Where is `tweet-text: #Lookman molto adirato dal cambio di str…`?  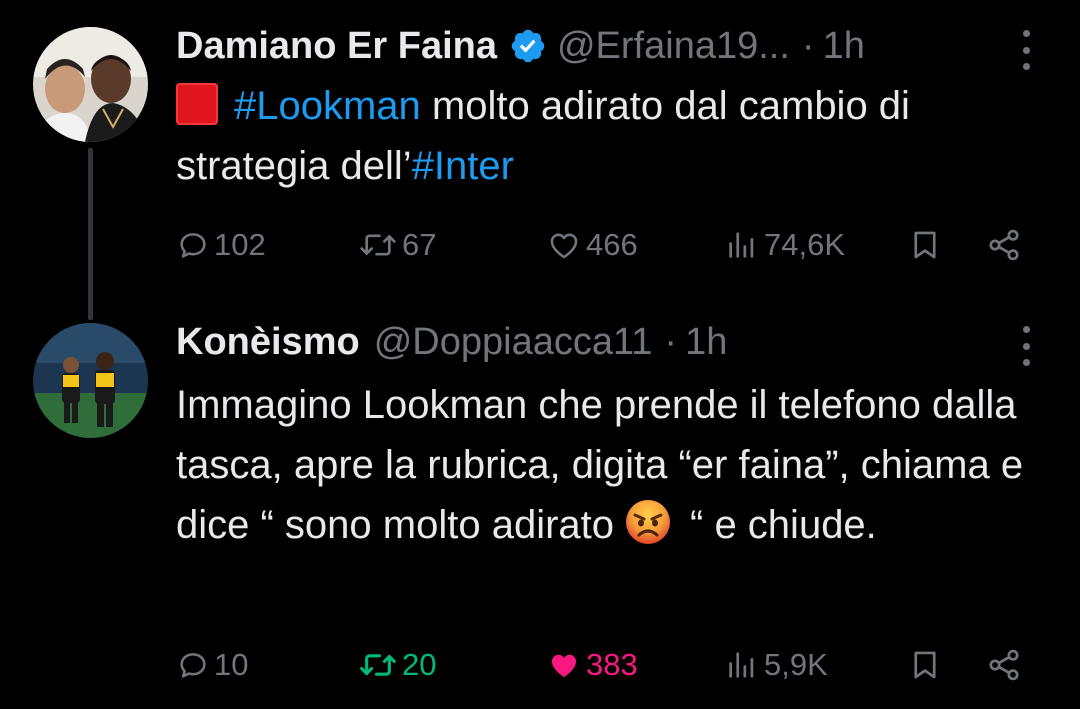
tweet-text: #Lookman molto adirato dal cambio di str… is located at coordinates (606, 136).